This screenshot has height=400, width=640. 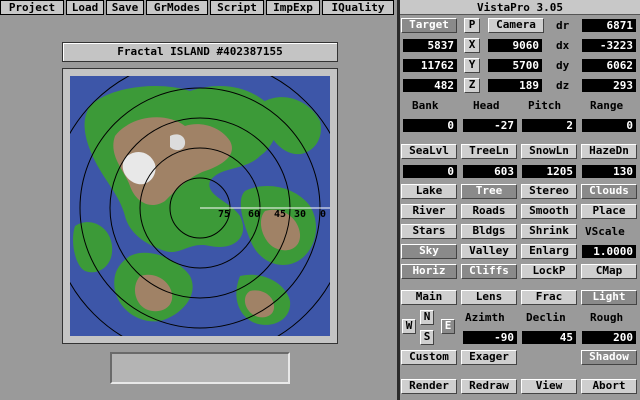 I want to click on camera-button: Camera, so click(x=516, y=25).